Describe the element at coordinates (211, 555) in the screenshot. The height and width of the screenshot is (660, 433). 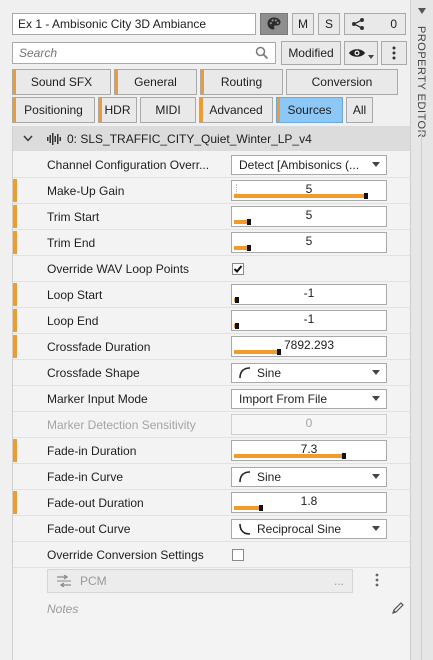
I see `property-row: Override Conversion Settings` at that location.